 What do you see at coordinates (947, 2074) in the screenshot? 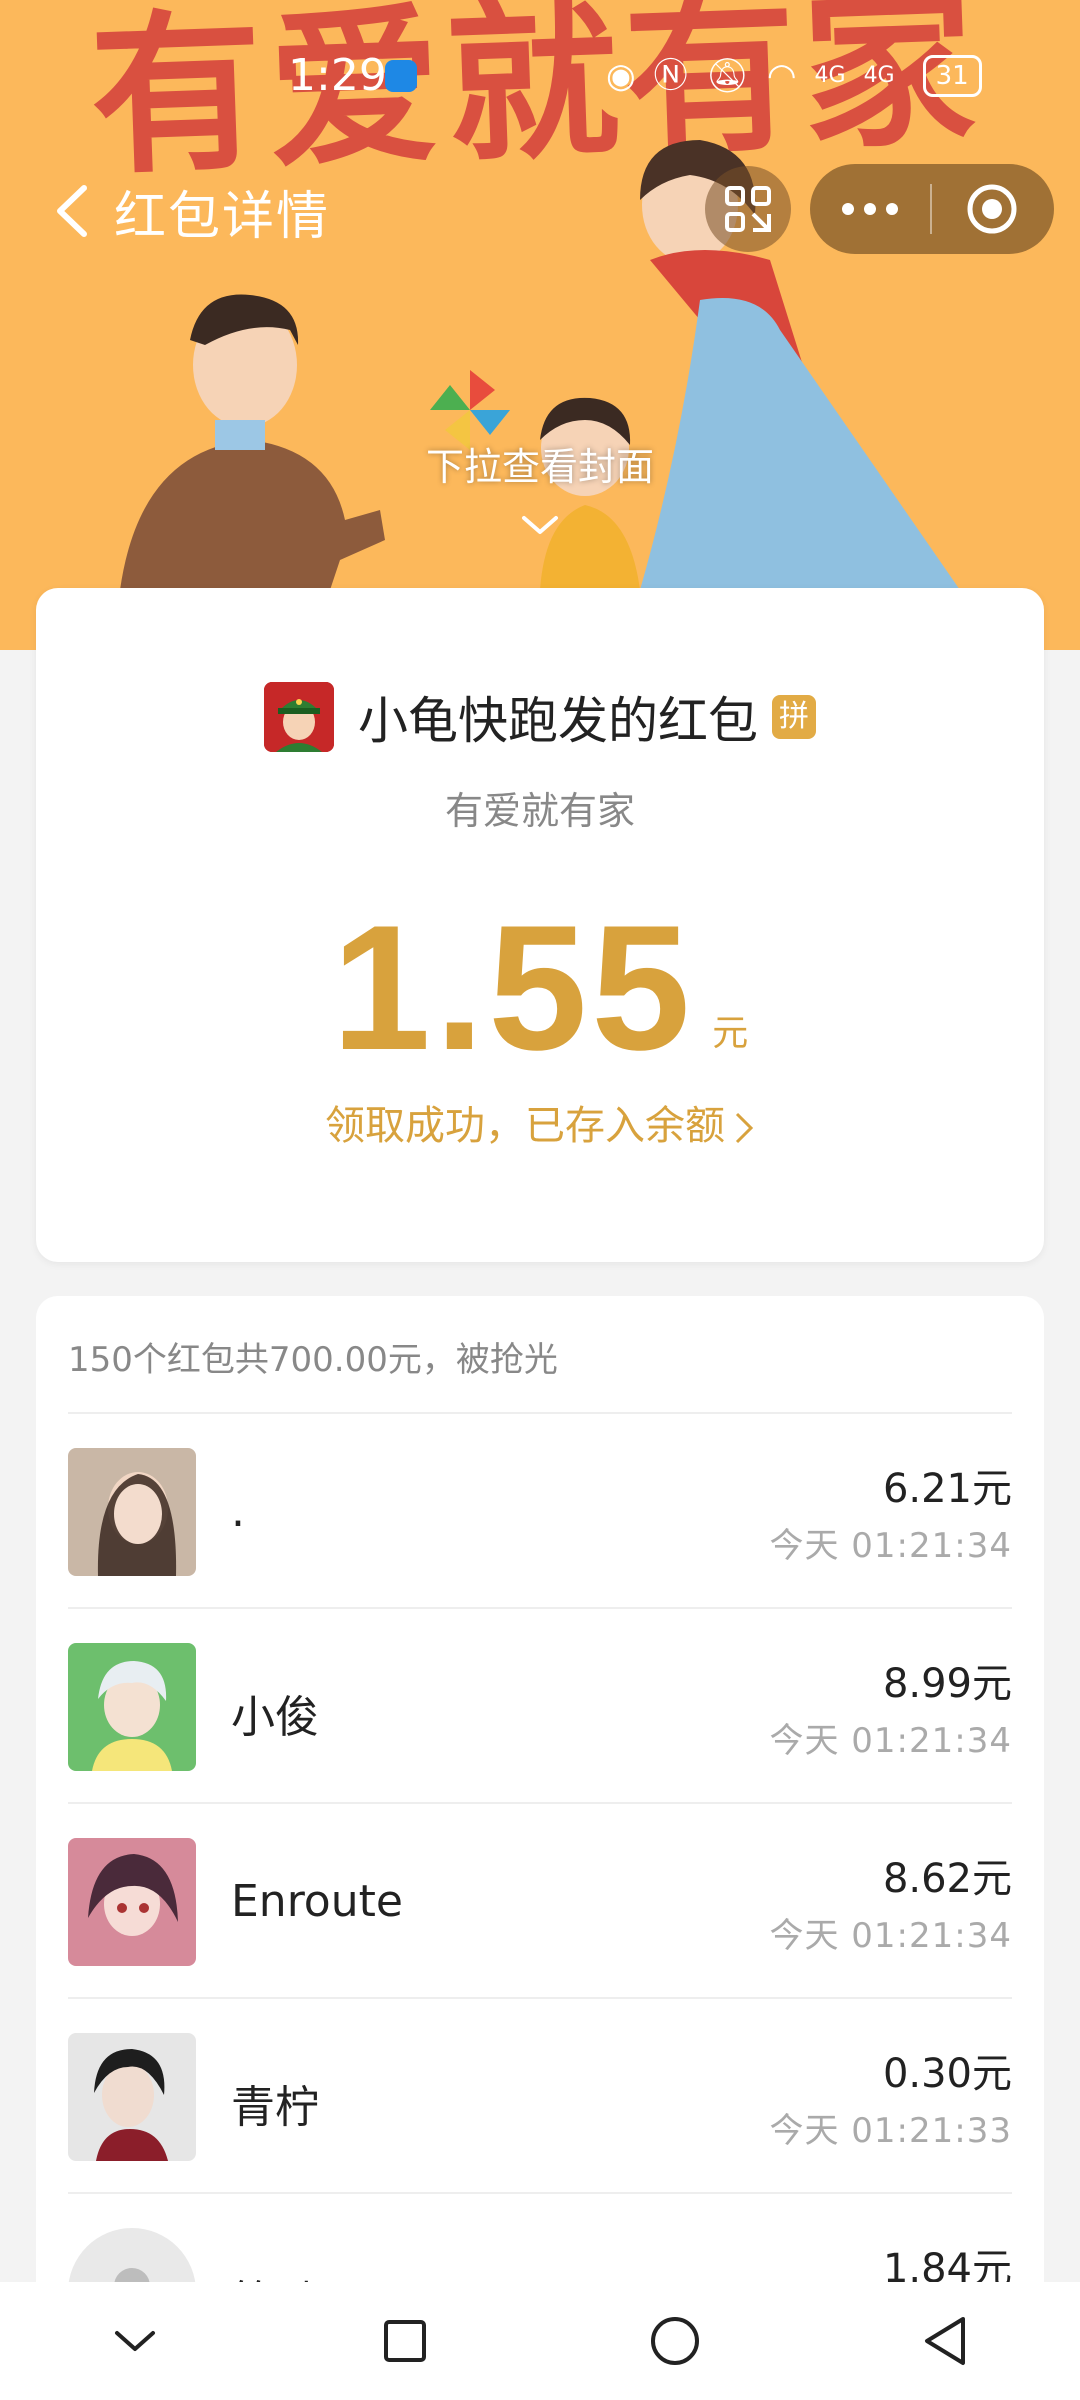
I see `receiver-amount: 0.30元` at bounding box center [947, 2074].